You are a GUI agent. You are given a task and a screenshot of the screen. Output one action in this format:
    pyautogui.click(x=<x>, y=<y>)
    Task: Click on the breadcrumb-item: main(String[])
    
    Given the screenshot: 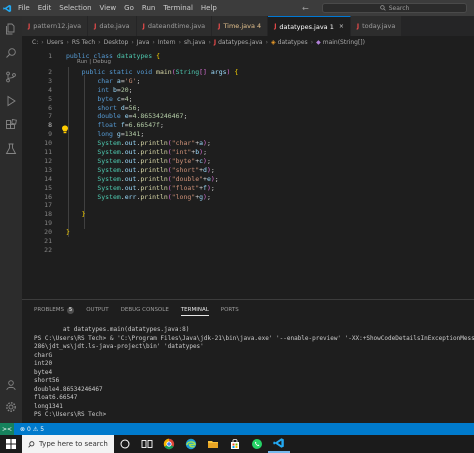 What is the action you would take?
    pyautogui.click(x=344, y=42)
    